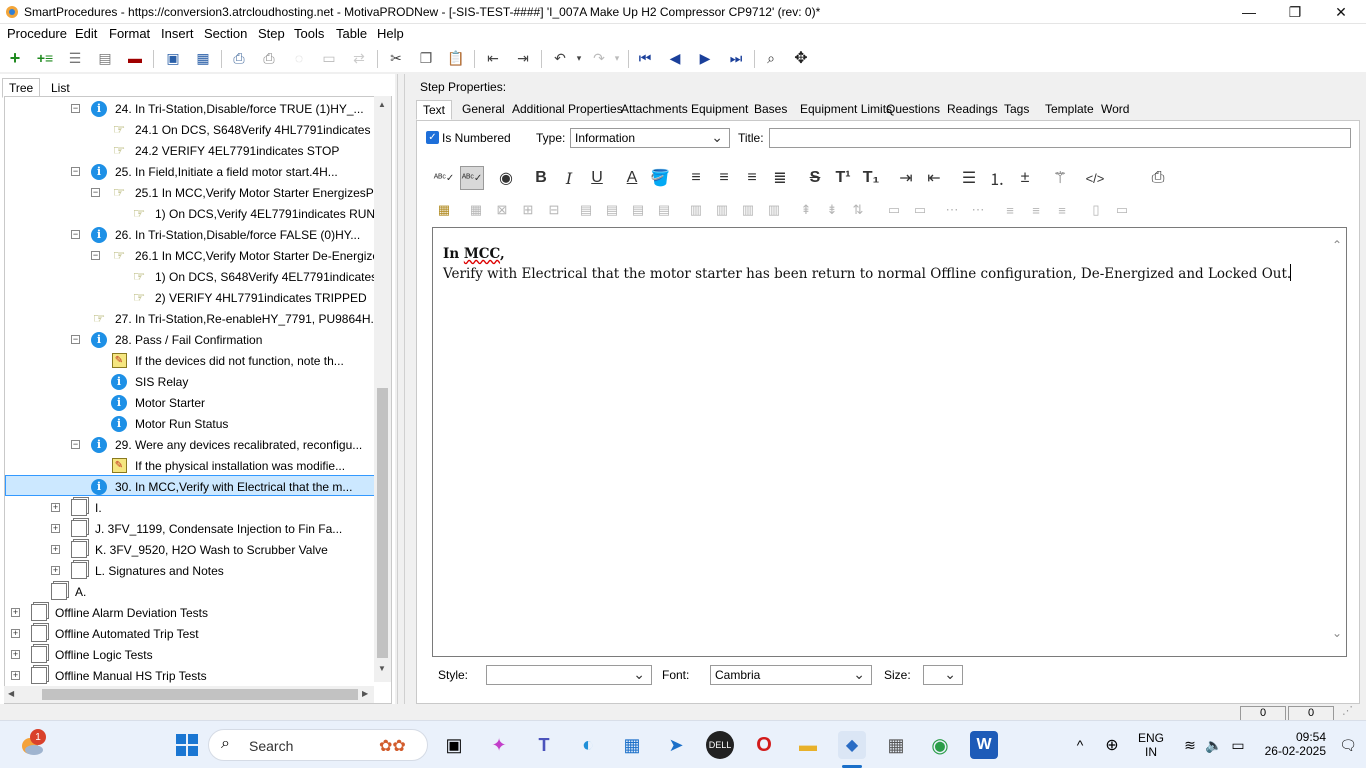 Image resolution: width=1366 pixels, height=768 pixels. I want to click on insert-column-left-icon: ▥, so click(696, 210).